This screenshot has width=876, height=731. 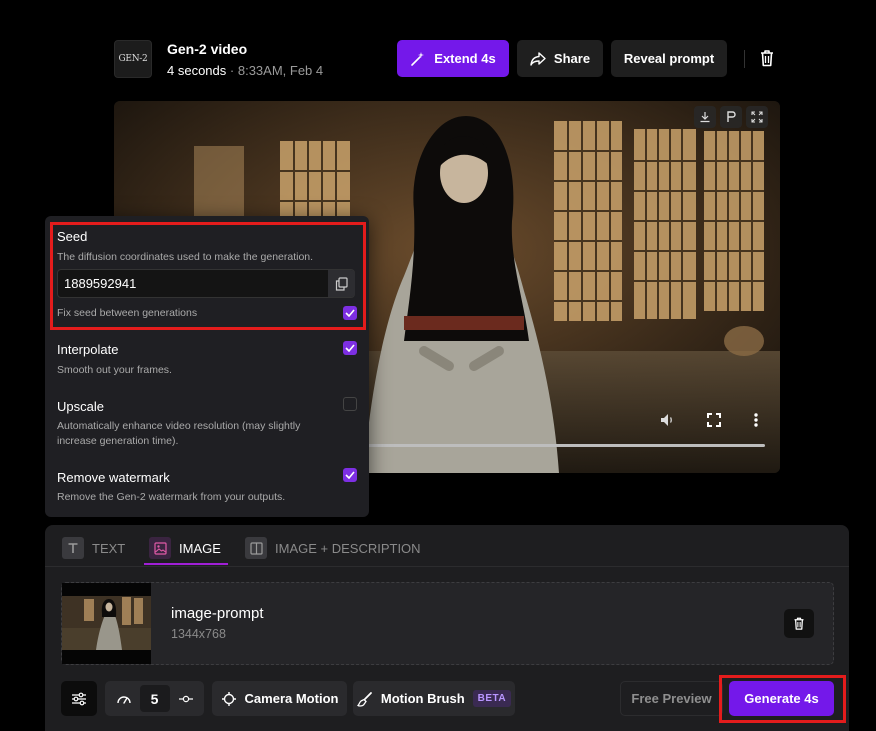 What do you see at coordinates (364, 699) in the screenshot?
I see `brush-icon` at bounding box center [364, 699].